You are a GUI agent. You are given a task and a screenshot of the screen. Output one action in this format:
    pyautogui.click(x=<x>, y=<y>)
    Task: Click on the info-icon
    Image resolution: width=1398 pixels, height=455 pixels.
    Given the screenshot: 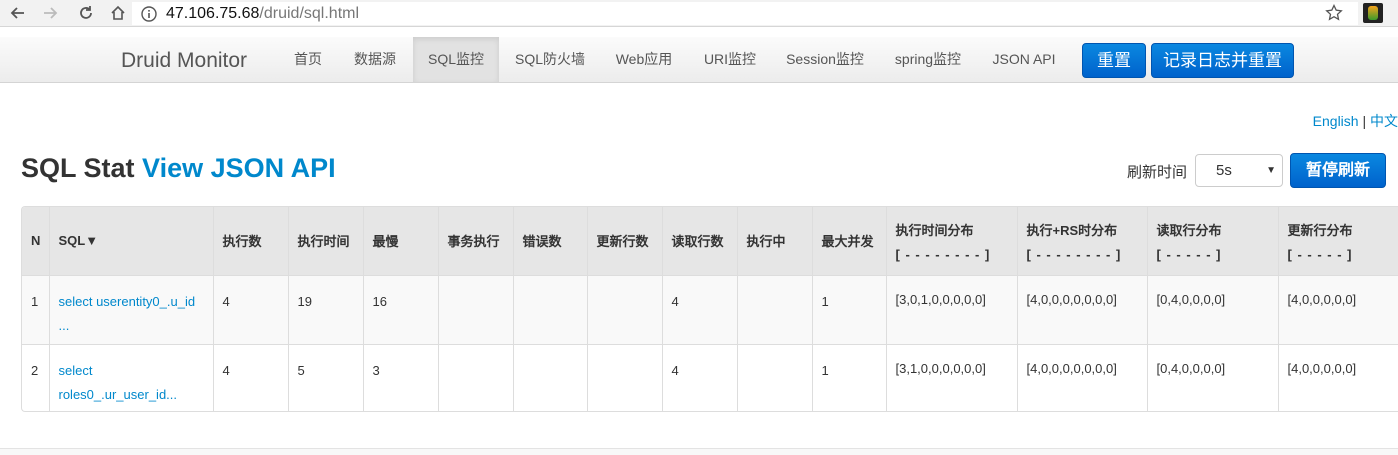 What is the action you would take?
    pyautogui.click(x=149, y=14)
    